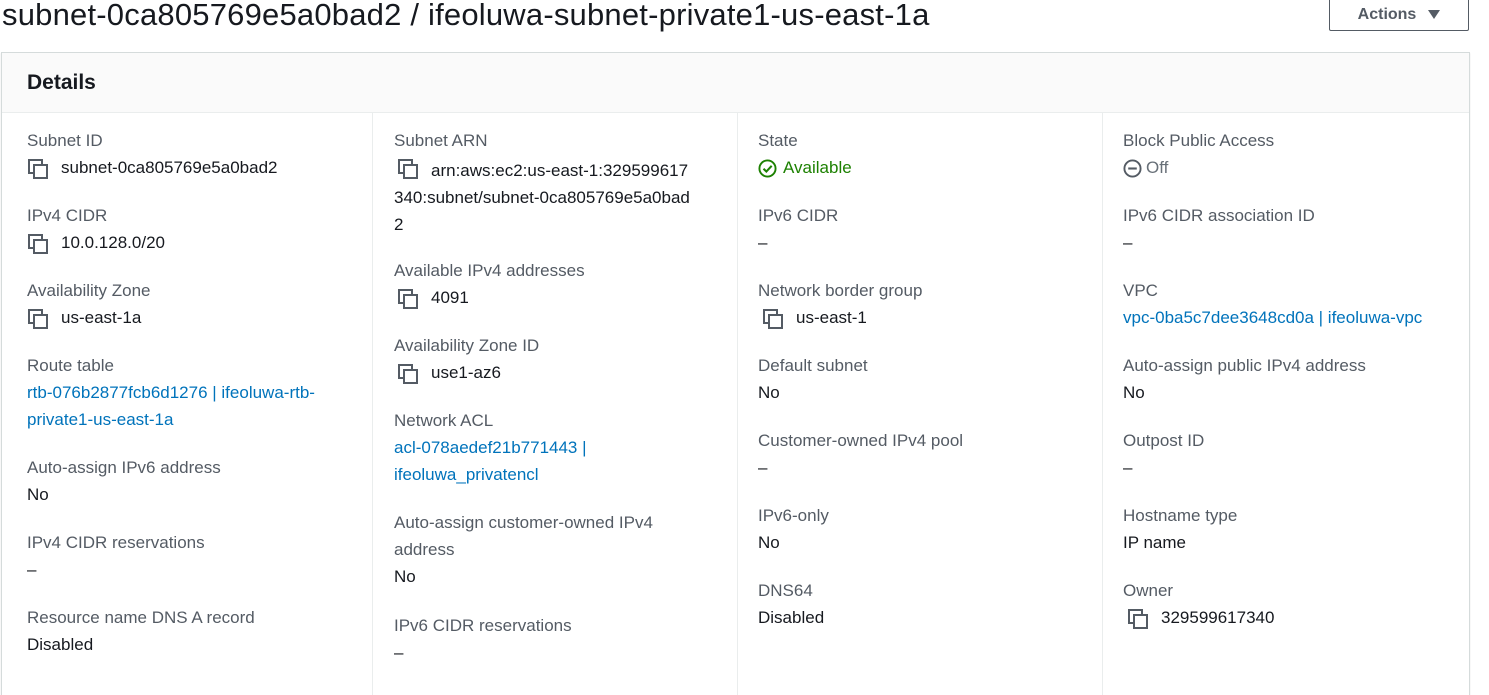 Image resolution: width=1489 pixels, height=695 pixels. Describe the element at coordinates (1132, 172) in the screenshot. I see `minus-circle-icon` at that location.